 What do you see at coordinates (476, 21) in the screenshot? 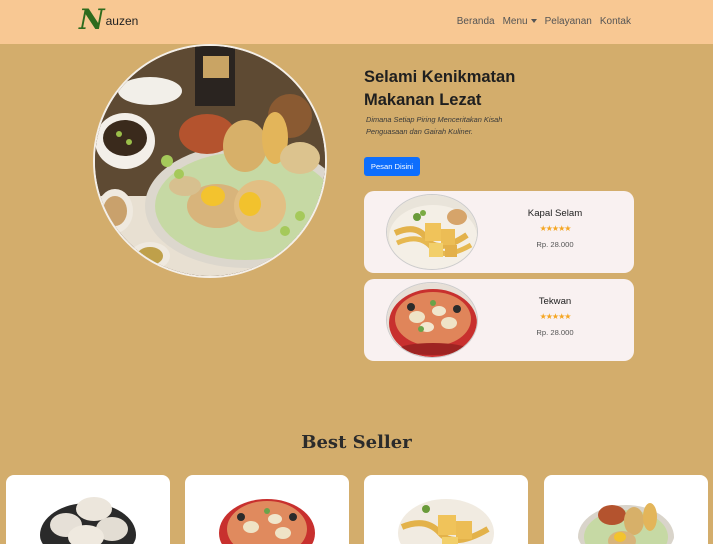
I see `nav-item-beranda: Beranda` at bounding box center [476, 21].